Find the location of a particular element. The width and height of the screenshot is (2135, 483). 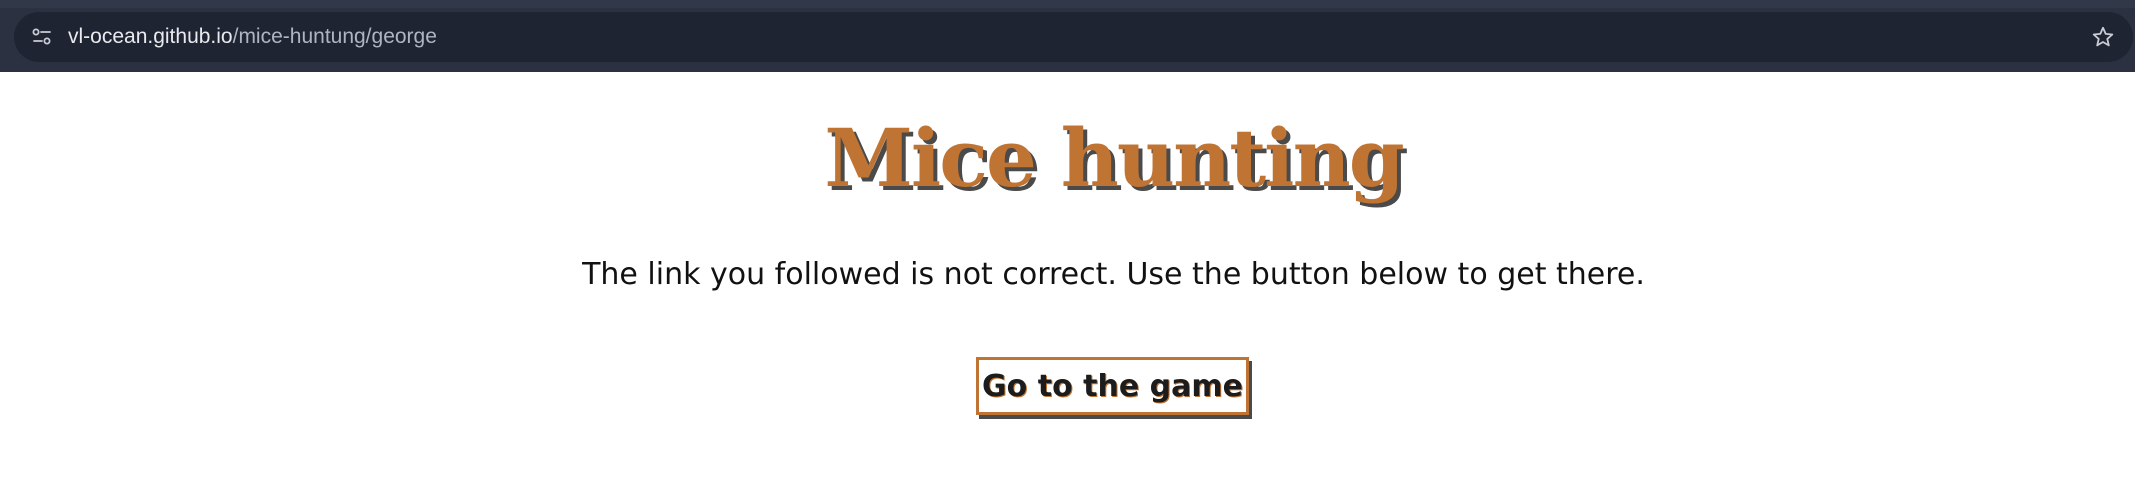

url-text: vl-ocean.github.io/mice-huntung/george is located at coordinates (252, 37).